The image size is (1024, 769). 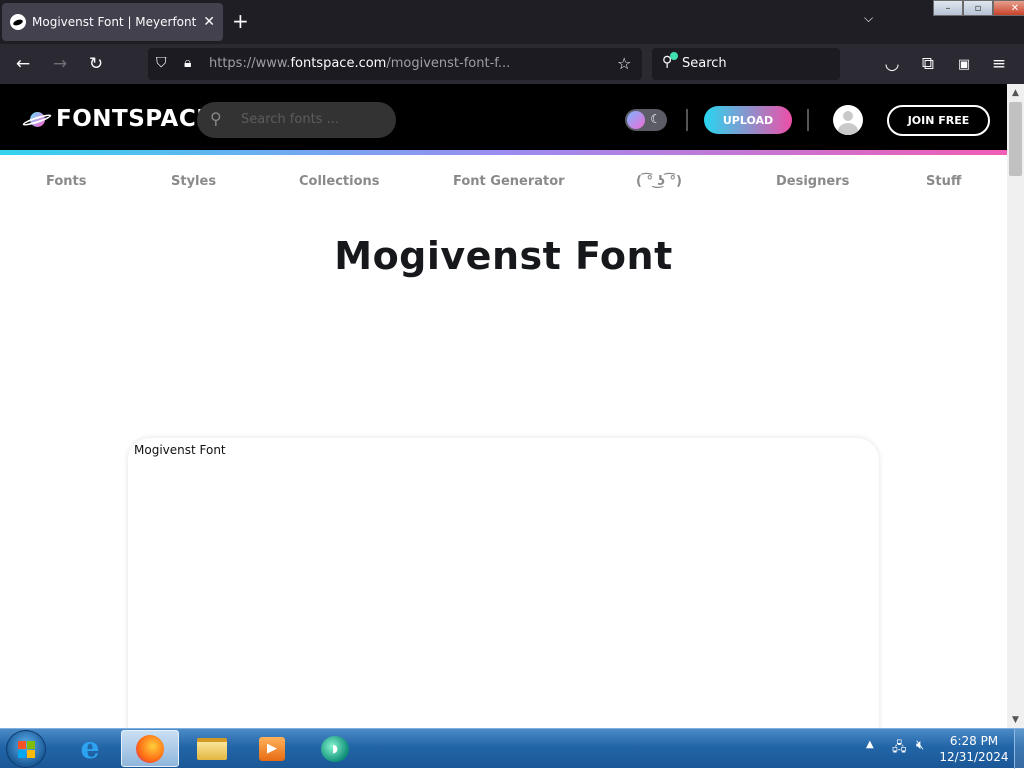 I want to click on search-icon: ⚲, so click(x=216, y=118).